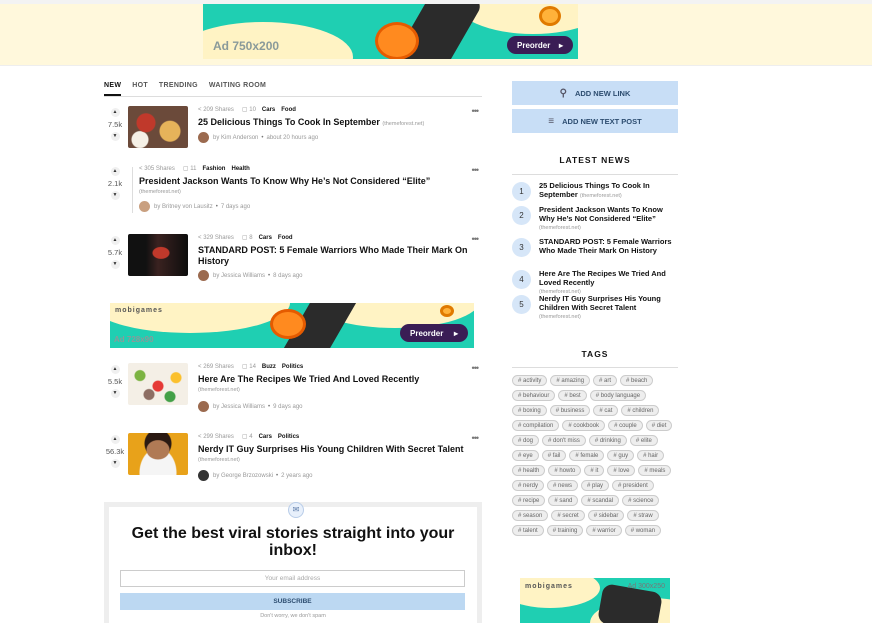  I want to click on tag-link: # beach, so click(637, 380).